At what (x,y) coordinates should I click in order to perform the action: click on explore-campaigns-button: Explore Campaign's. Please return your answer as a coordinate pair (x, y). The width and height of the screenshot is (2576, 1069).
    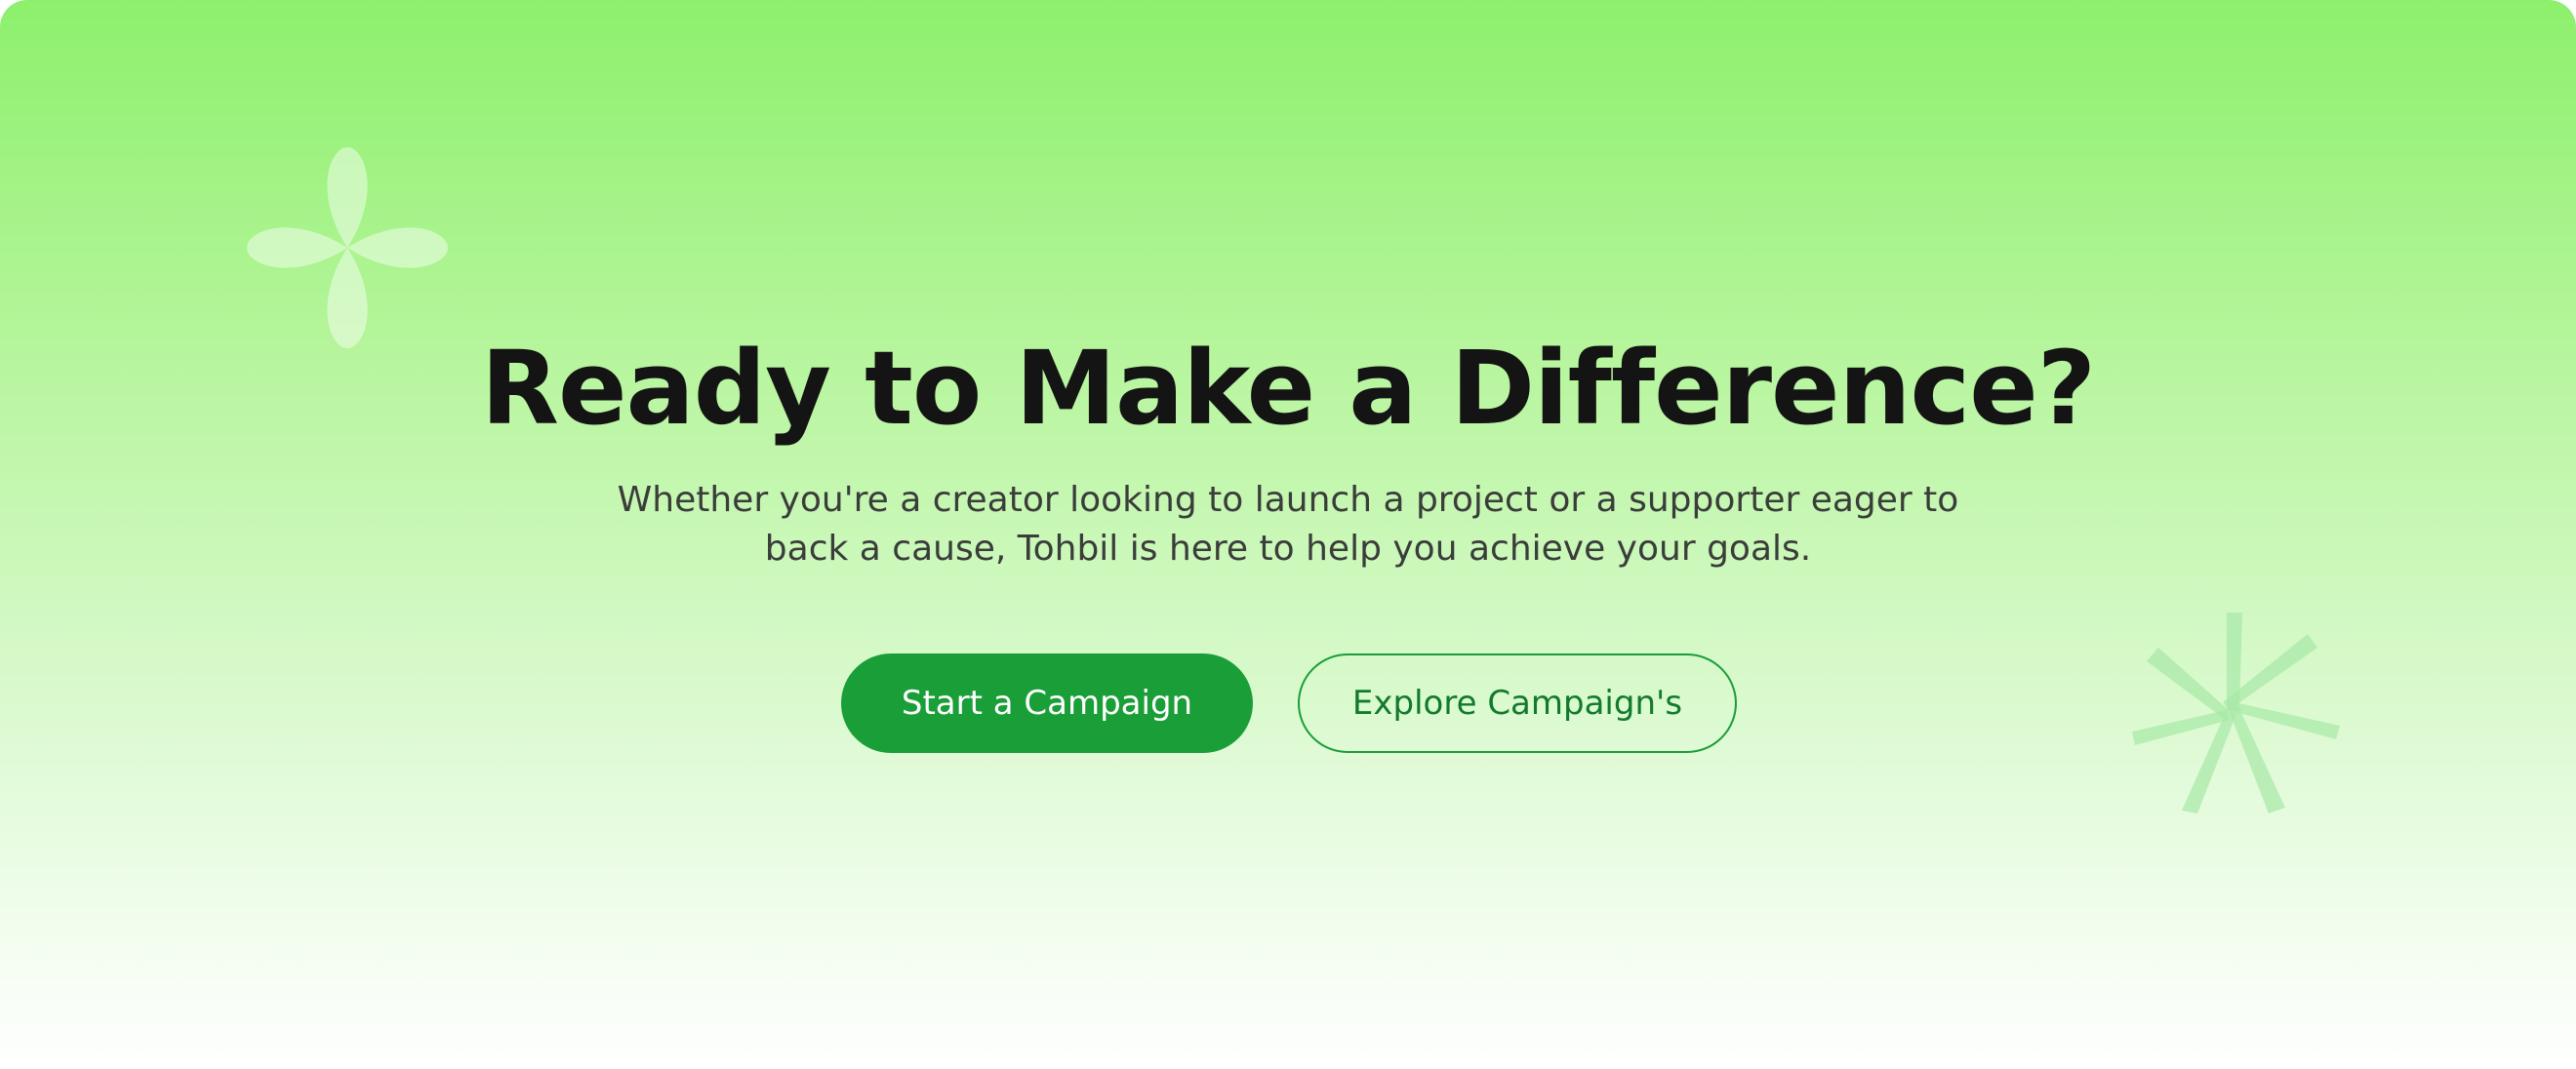
    Looking at the image, I should click on (1517, 703).